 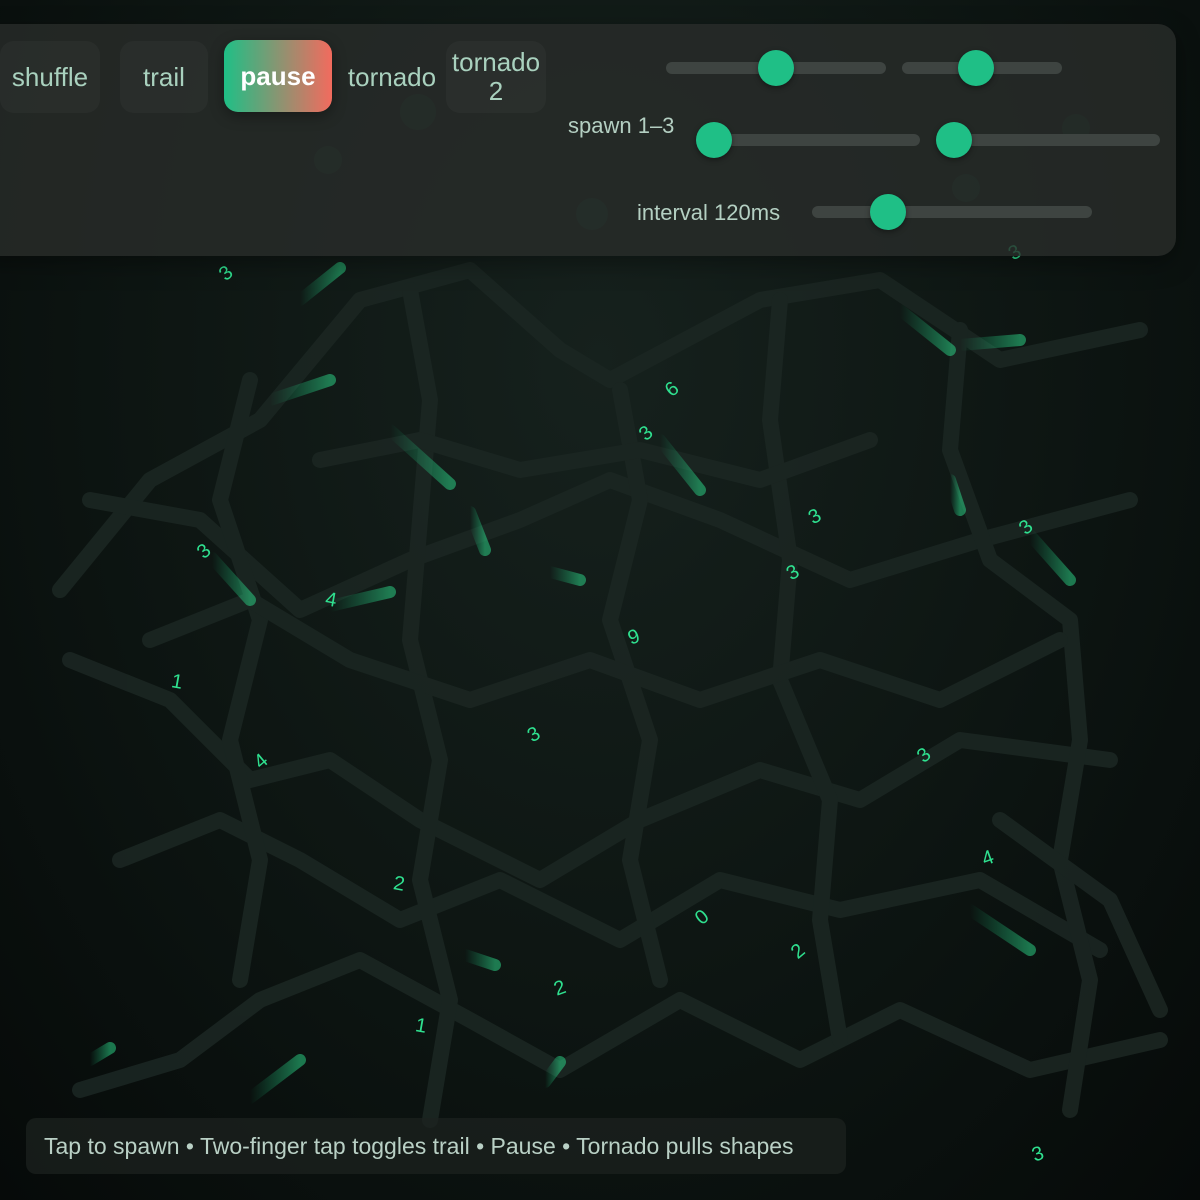 What do you see at coordinates (713, 140) in the screenshot?
I see `spawn-min-slider-thumb` at bounding box center [713, 140].